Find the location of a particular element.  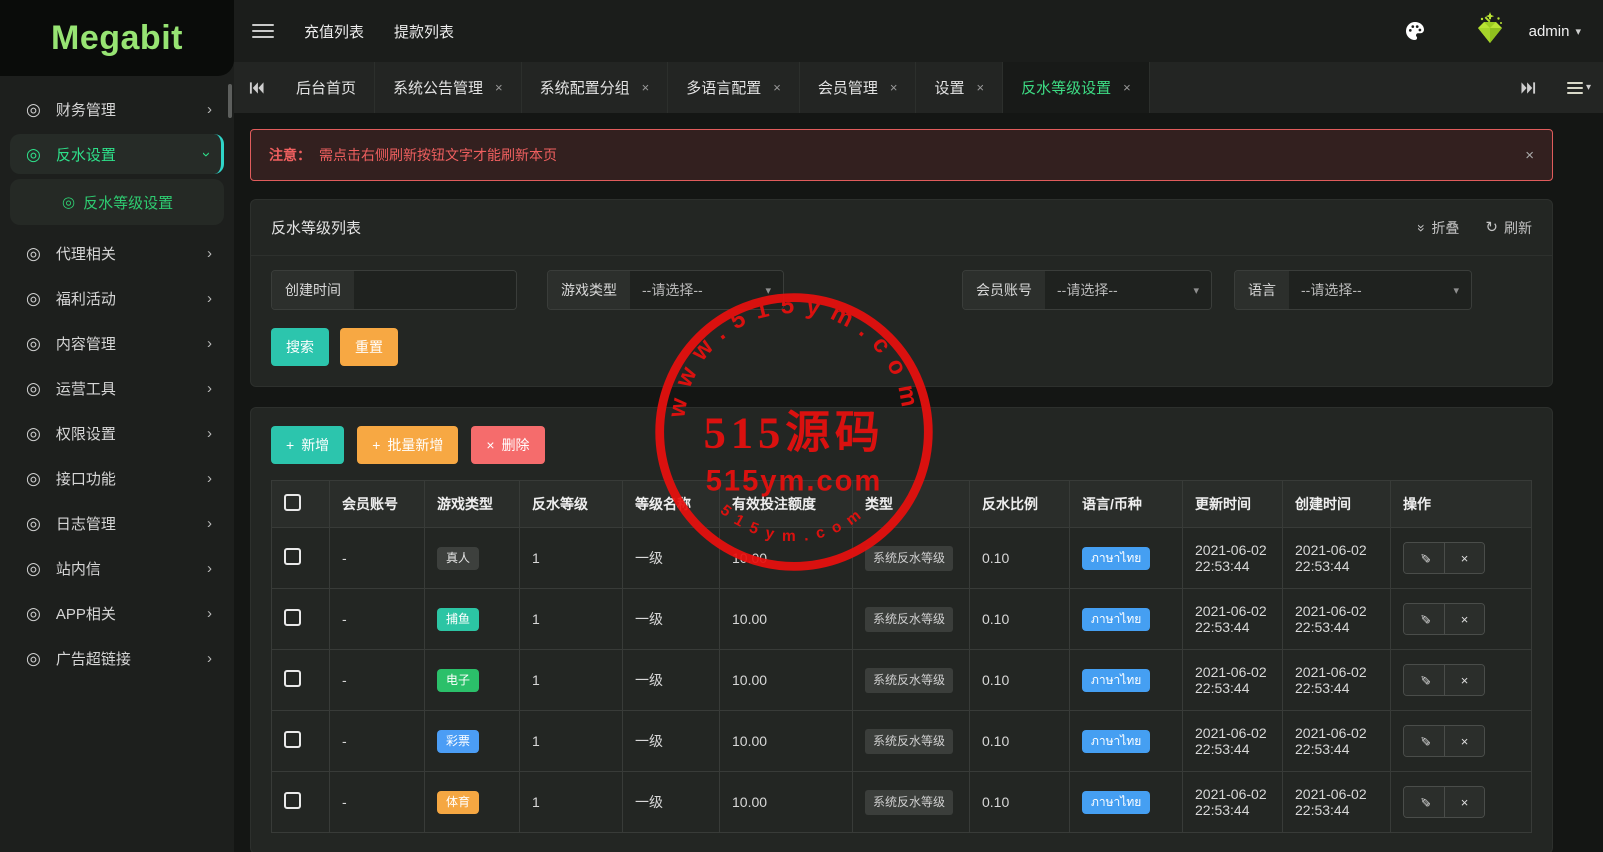

sidebar-item-finance: ◎ 财务管理 › is located at coordinates (117, 109).